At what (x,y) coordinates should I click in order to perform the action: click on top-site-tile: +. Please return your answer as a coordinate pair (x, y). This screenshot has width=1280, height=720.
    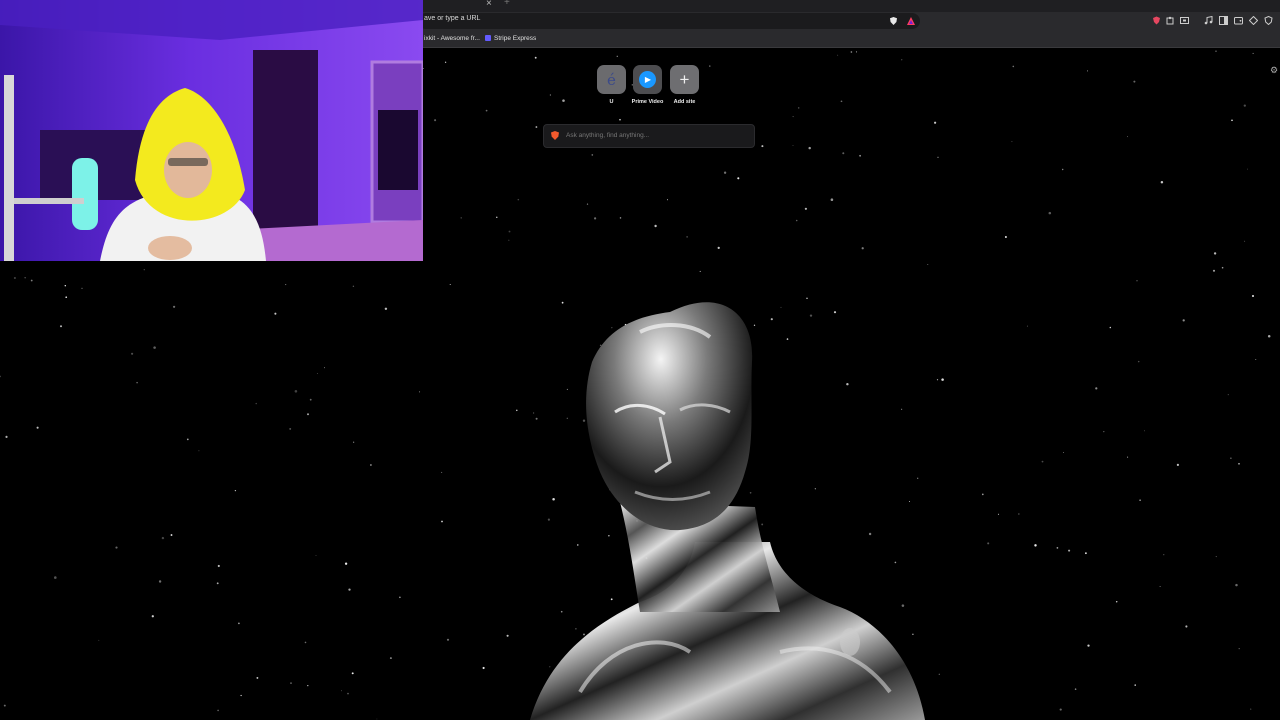
    Looking at the image, I should click on (684, 79).